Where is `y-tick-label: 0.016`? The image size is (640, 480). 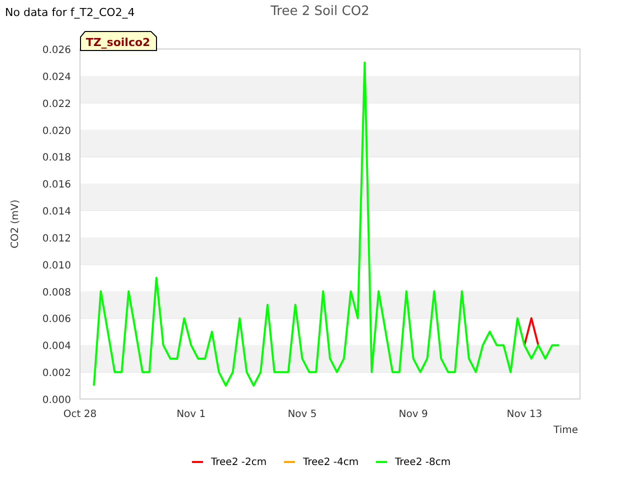 y-tick-label: 0.016 is located at coordinates (56, 185).